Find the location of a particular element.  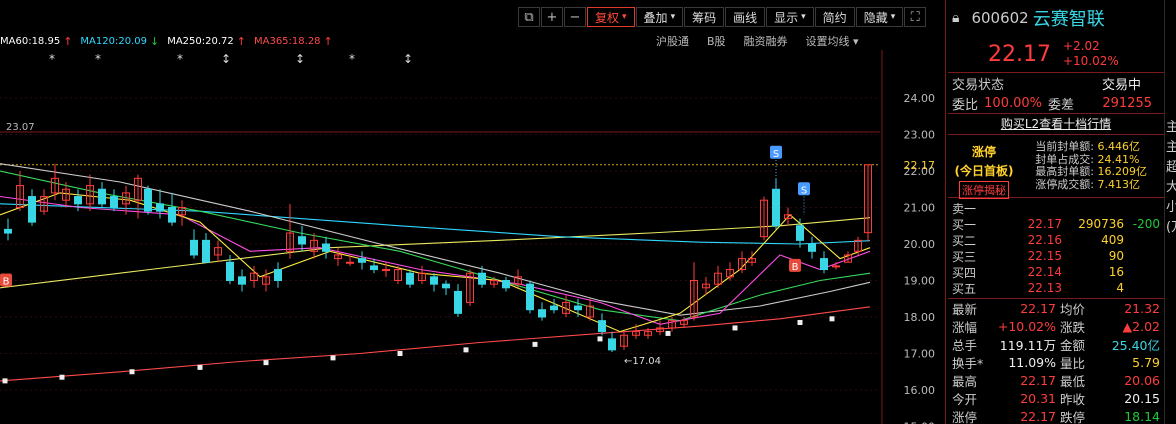

stat-row: 换手* 11.09% 量比 5.79 is located at coordinates (1056, 362).